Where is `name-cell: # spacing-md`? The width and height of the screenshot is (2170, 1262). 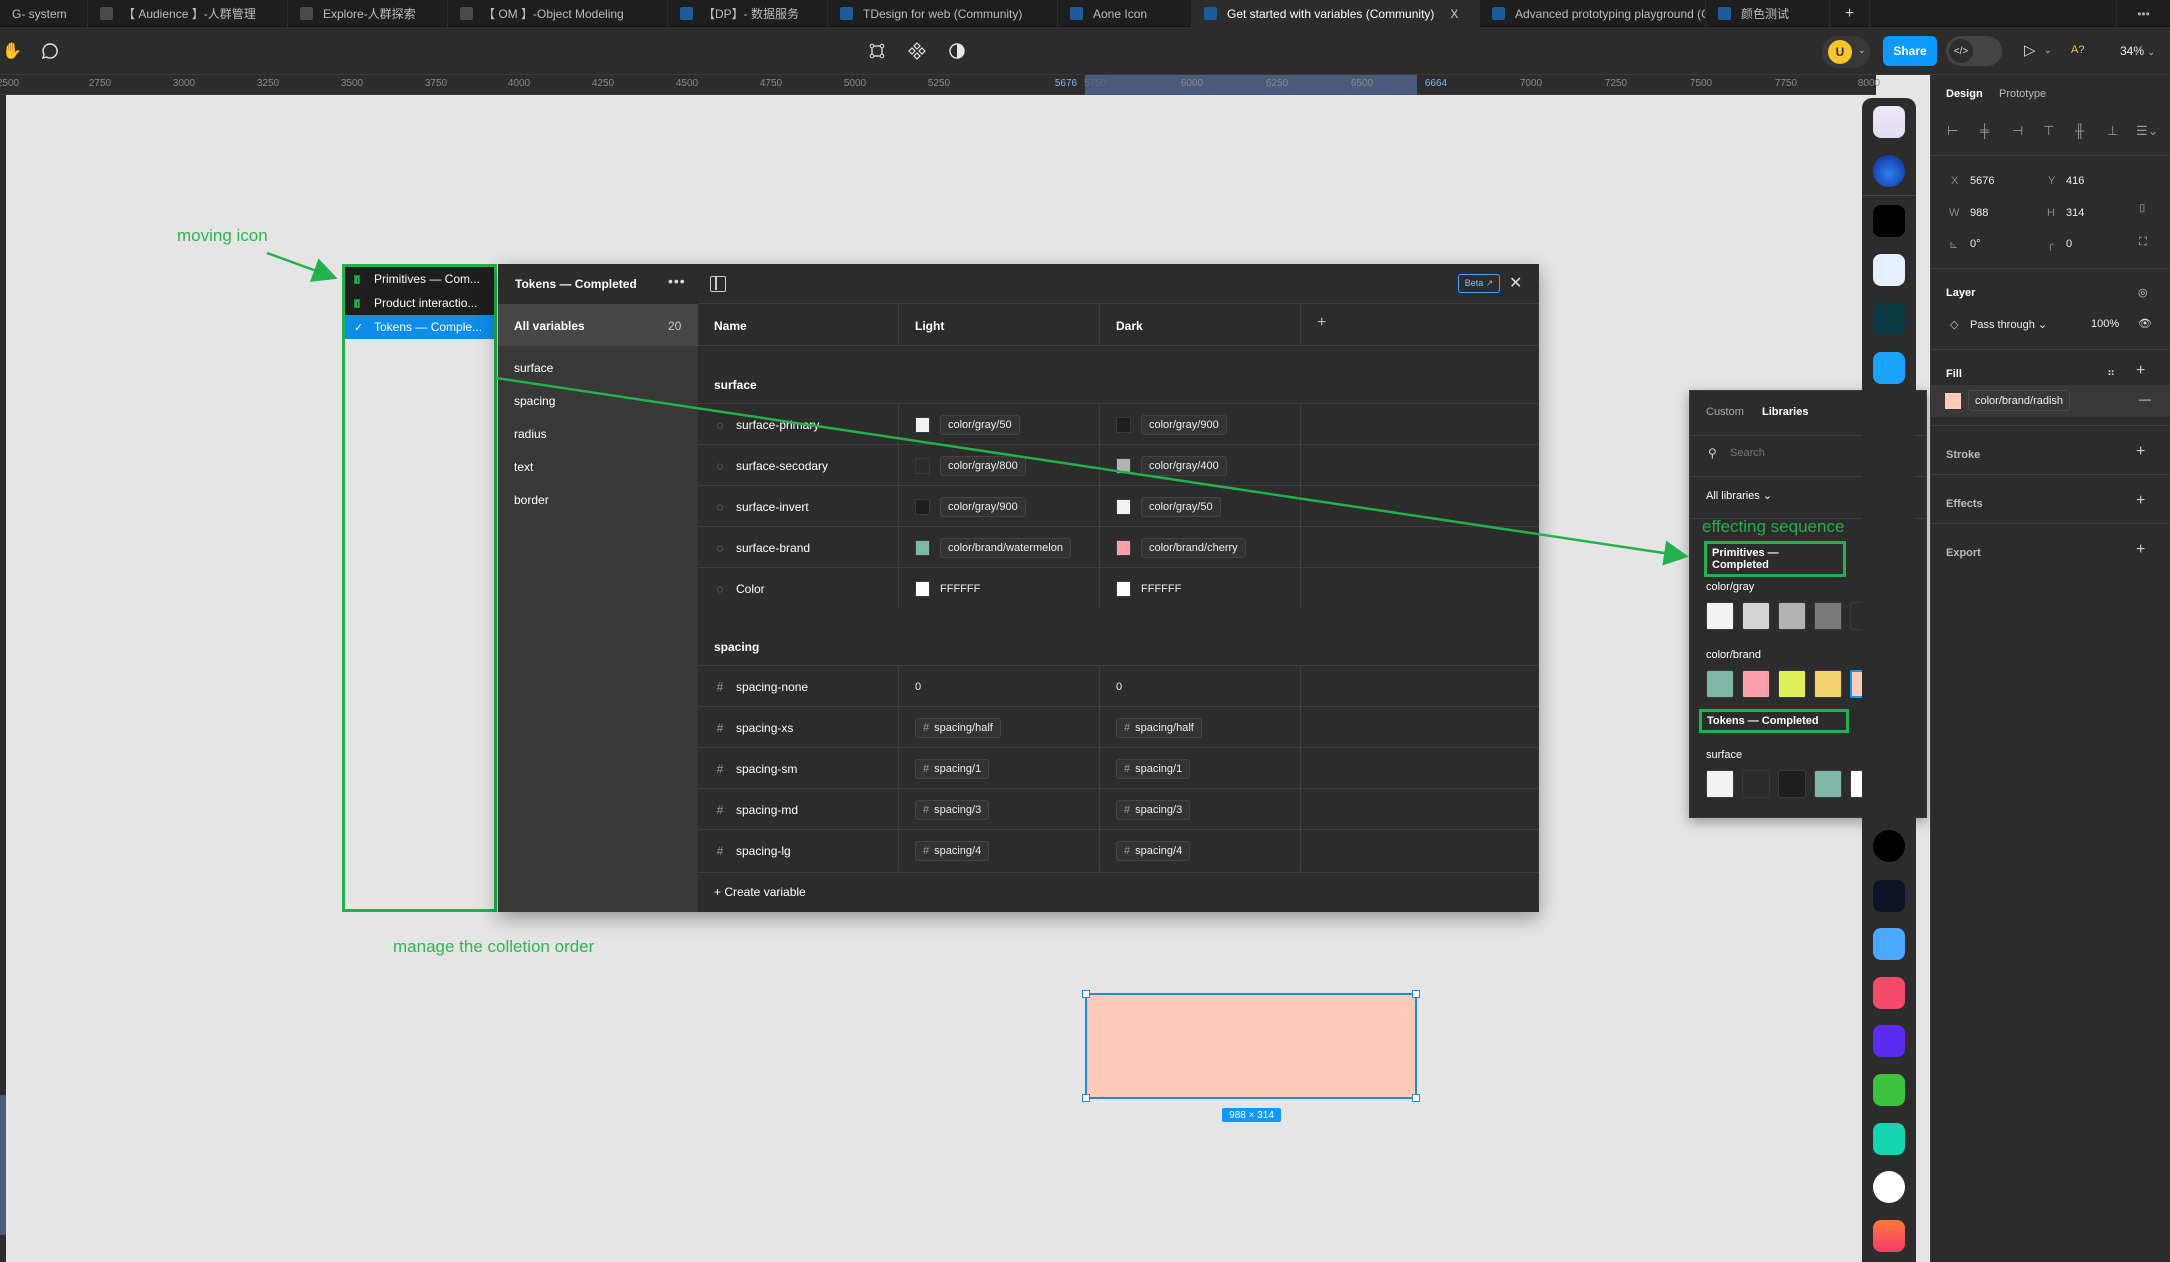
name-cell: # spacing-md is located at coordinates (798, 809).